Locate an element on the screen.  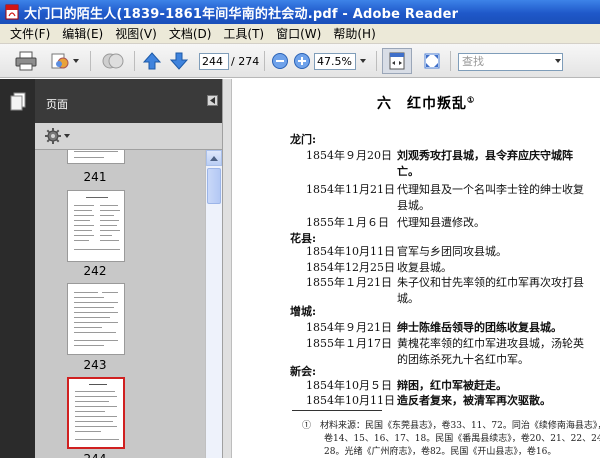
share-button is located at coordinates (113, 61).